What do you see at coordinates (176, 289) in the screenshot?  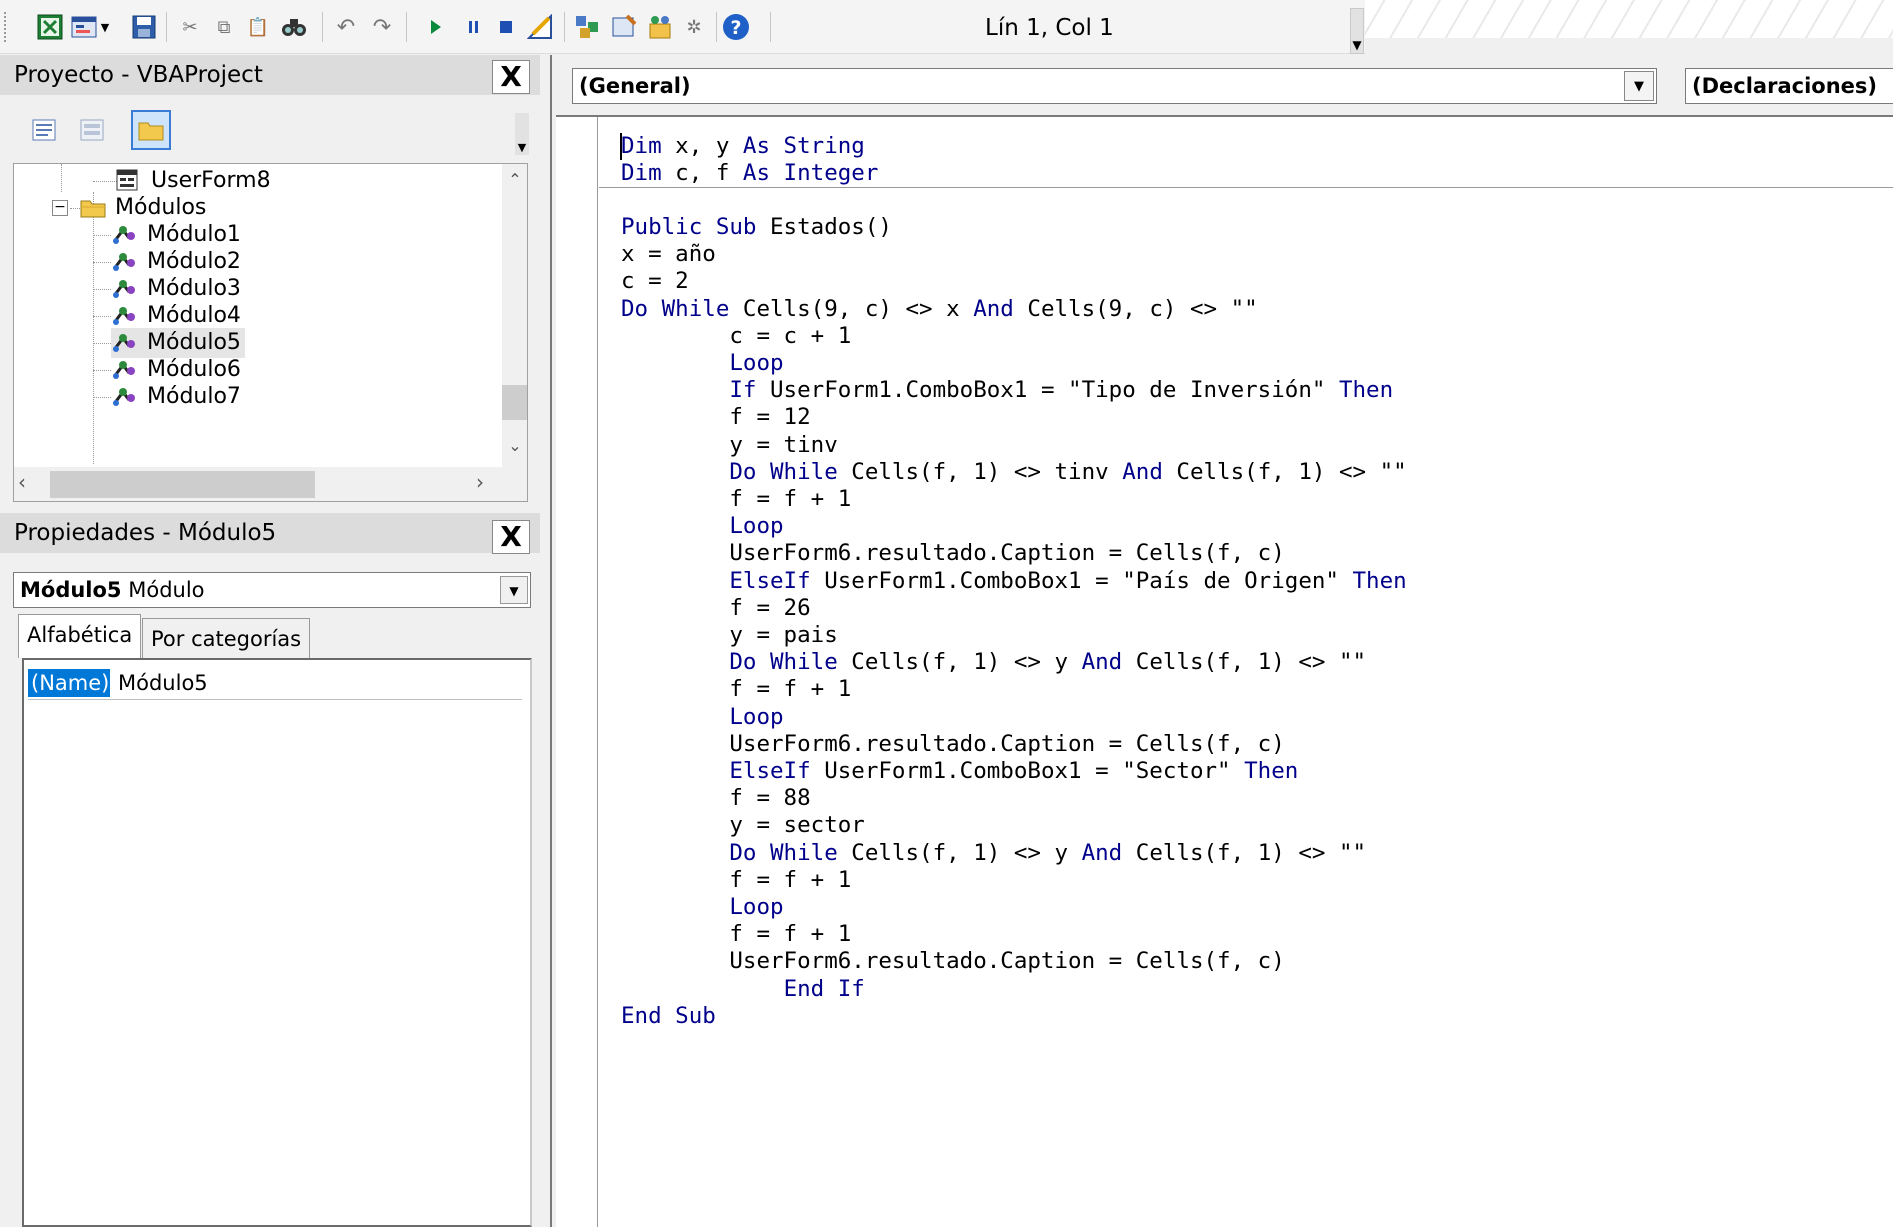 I see `tree-item-modulo3: Módulo3` at bounding box center [176, 289].